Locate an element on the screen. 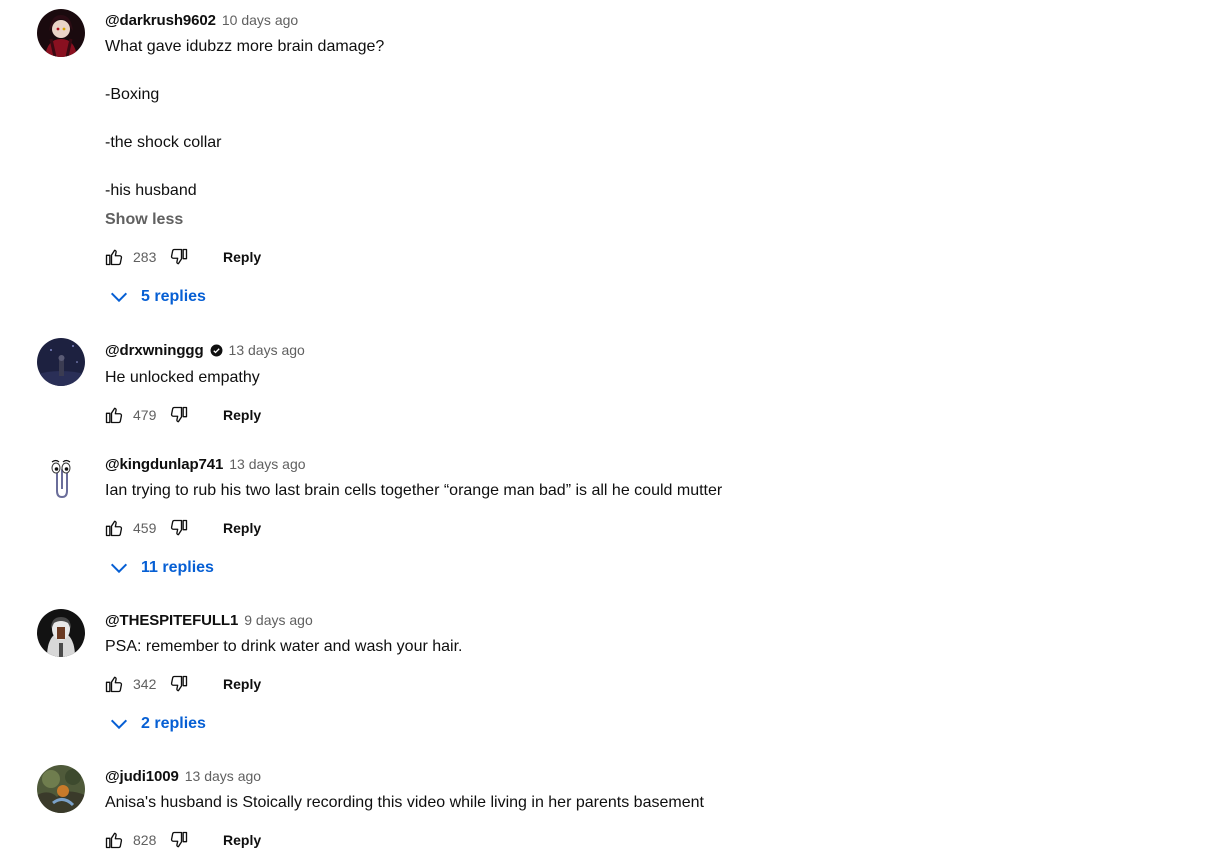  replies-count-label: 2 replies is located at coordinates (173, 723).